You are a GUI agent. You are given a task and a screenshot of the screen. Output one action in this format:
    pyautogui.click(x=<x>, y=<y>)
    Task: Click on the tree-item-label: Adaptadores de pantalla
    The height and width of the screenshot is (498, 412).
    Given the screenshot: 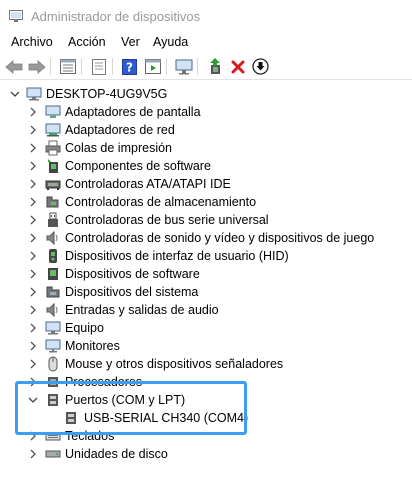 What is the action you would take?
    pyautogui.click(x=133, y=112)
    